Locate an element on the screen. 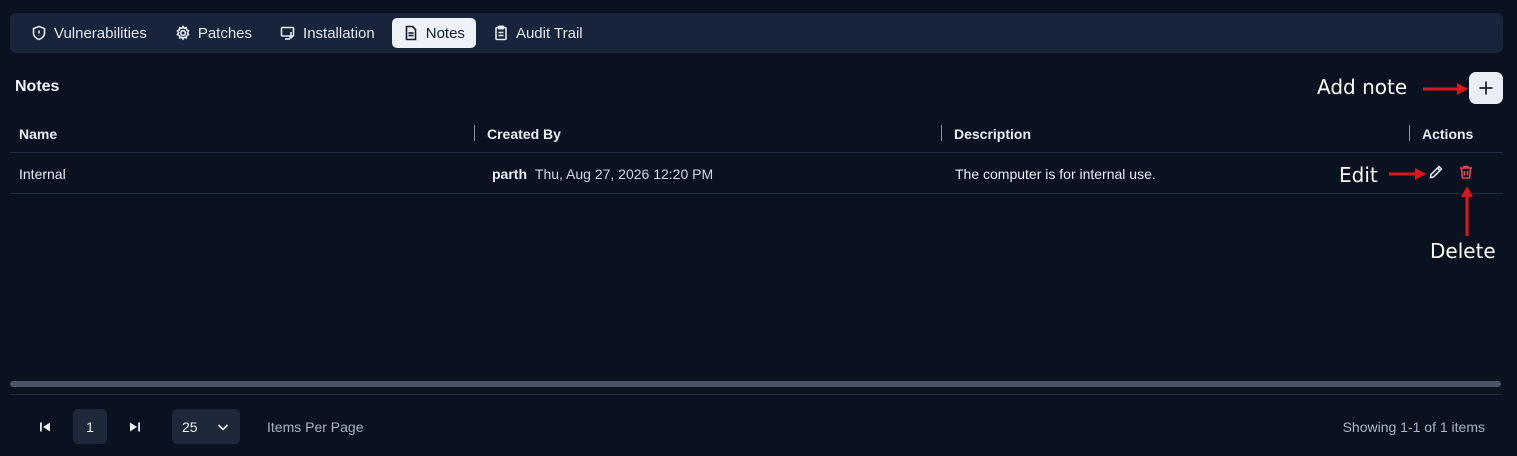  tab-vulnerabilities: Vulnerabilities is located at coordinates (89, 33).